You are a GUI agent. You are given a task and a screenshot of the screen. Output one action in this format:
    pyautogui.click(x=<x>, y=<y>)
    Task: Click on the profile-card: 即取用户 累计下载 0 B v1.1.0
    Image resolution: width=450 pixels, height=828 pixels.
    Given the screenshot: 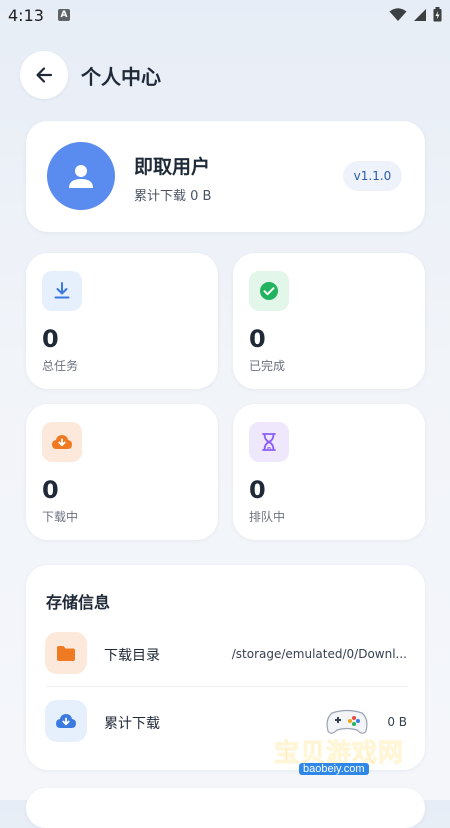 What is the action you would take?
    pyautogui.click(x=225, y=176)
    